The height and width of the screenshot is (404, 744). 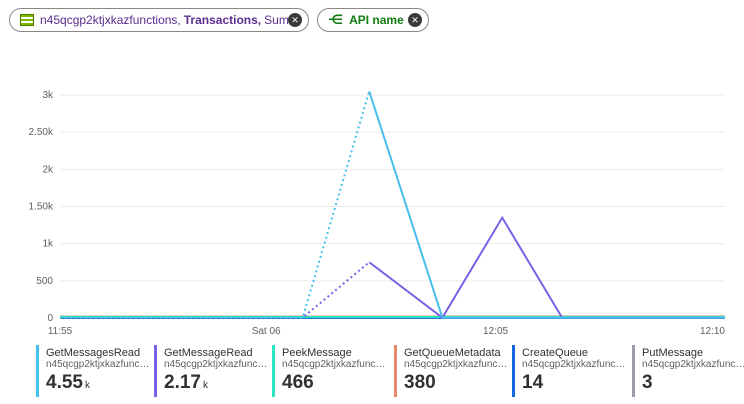 What do you see at coordinates (647, 382) in the screenshot?
I see `legend-value: 3` at bounding box center [647, 382].